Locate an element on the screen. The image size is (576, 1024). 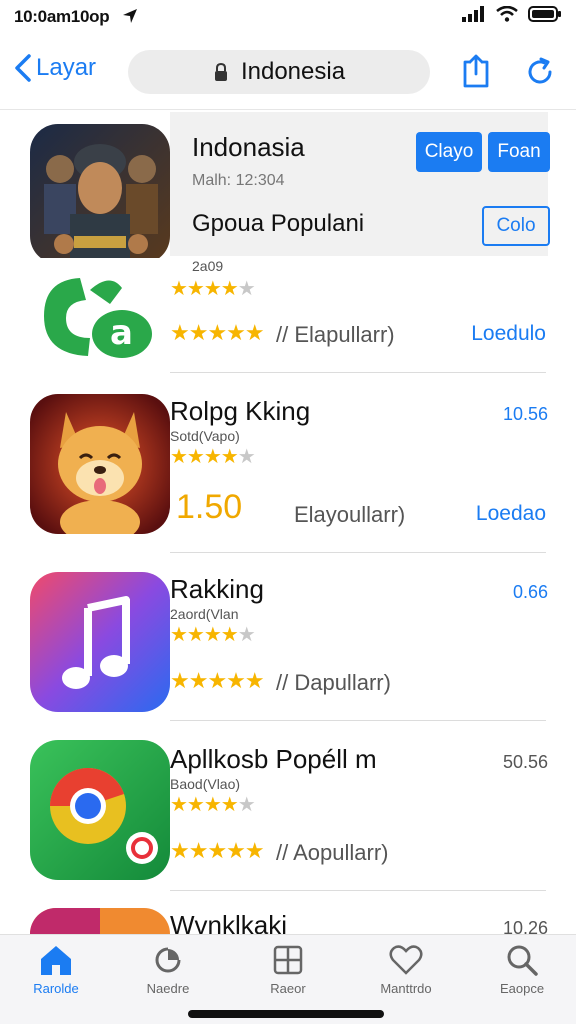
search-icon is located at coordinates (522, 960).